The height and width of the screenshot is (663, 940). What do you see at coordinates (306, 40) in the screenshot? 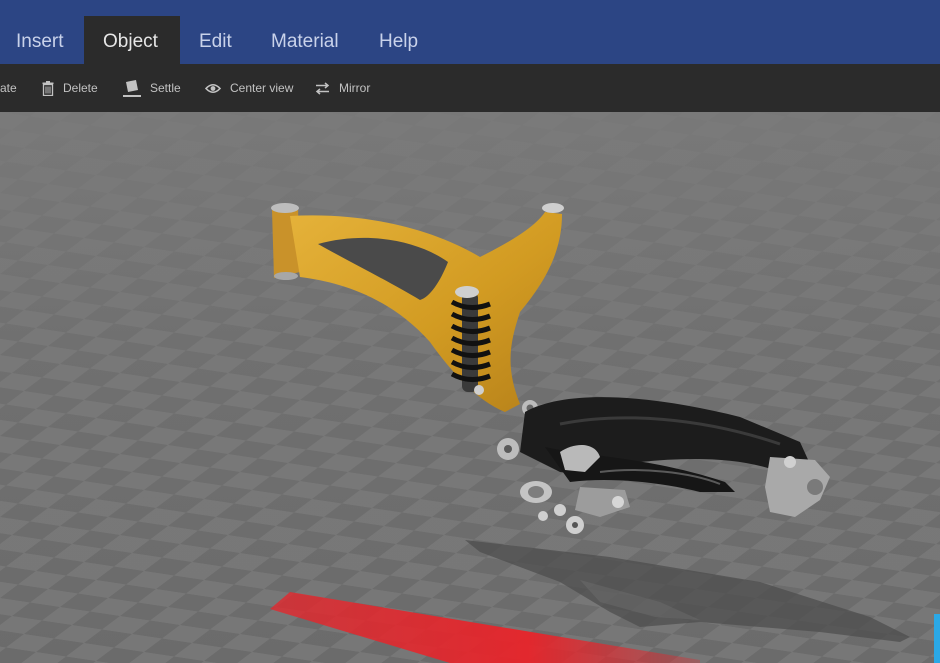
I see `tab-material: Material` at bounding box center [306, 40].